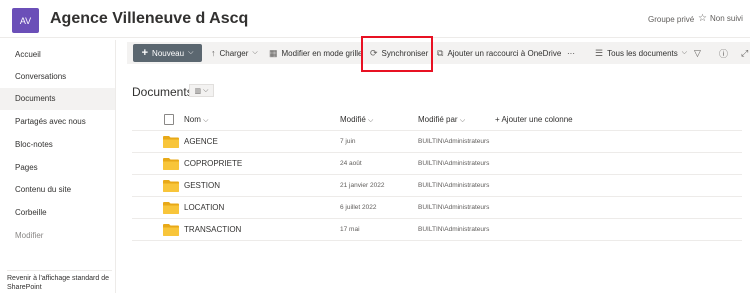 This screenshot has width=750, height=293. What do you see at coordinates (149, 19) in the screenshot?
I see `site-title: Agence Villeneuve d Ascq` at bounding box center [149, 19].